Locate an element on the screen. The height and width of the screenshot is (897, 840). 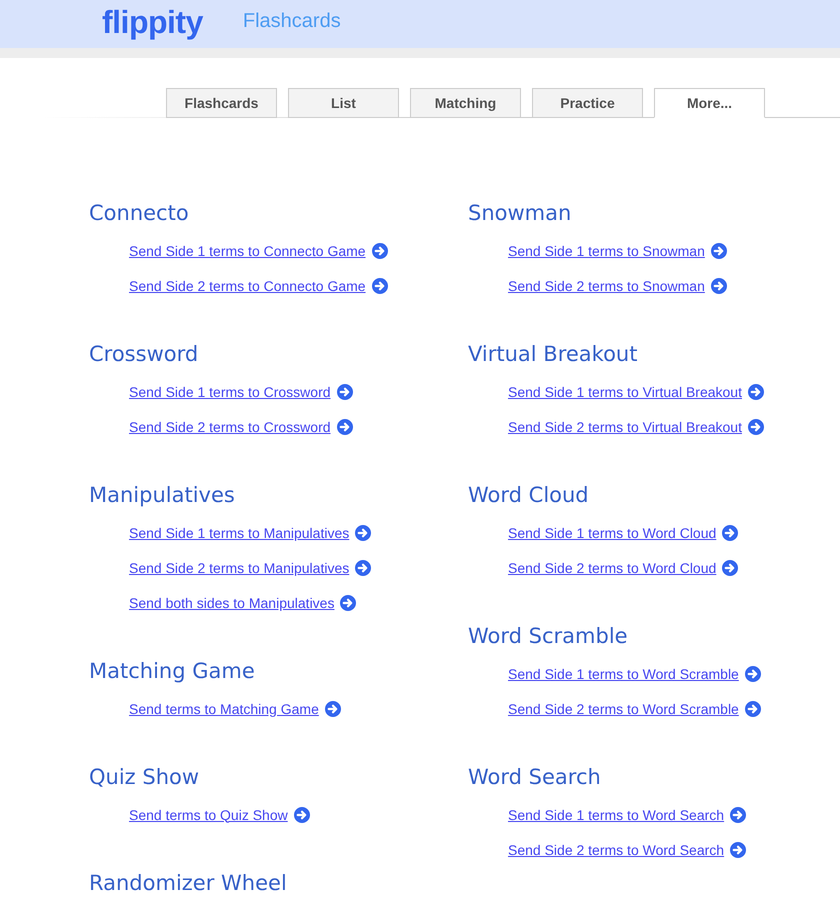
send-link: Send Side 2 terms to Crossword is located at coordinates (230, 427).